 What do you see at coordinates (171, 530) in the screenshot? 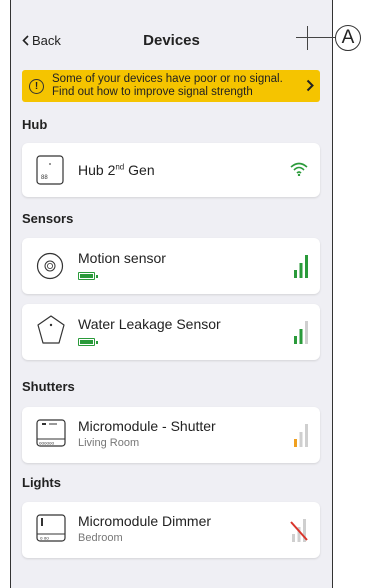
I see `device-card-dimmer: o oo Micromodule Dimmer Bedroom` at bounding box center [171, 530].